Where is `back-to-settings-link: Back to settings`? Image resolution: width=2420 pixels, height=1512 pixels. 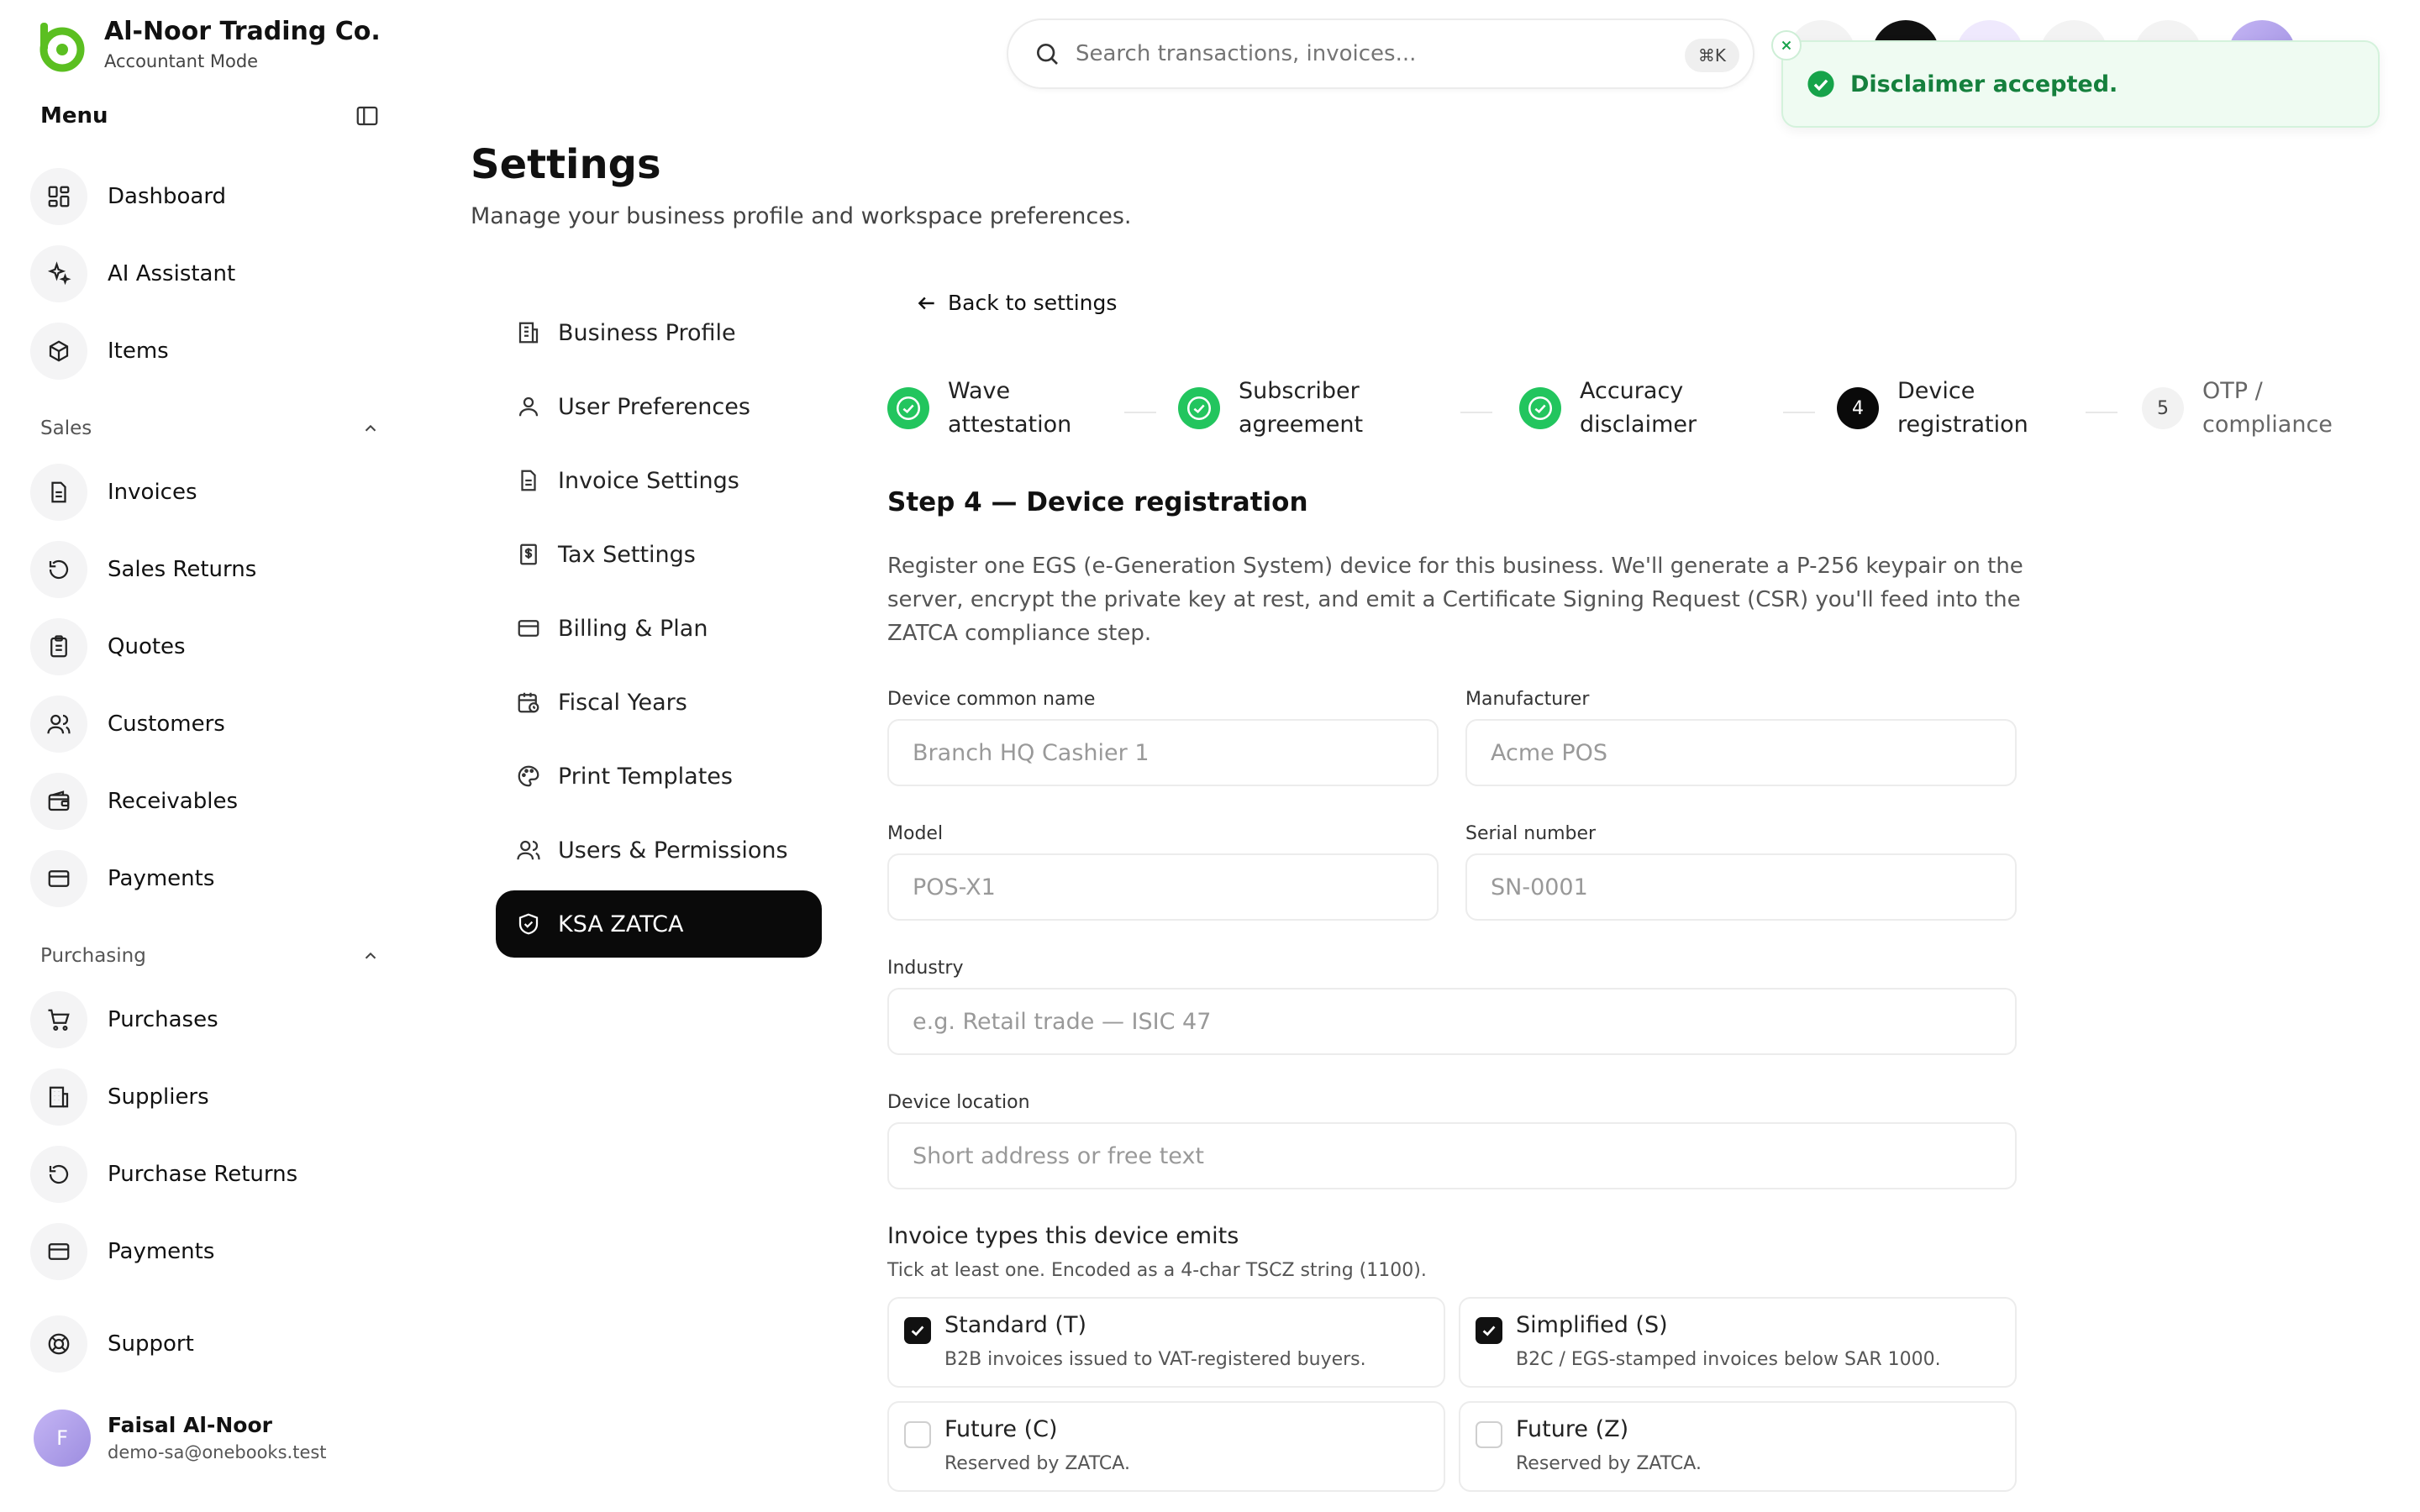 back-to-settings-link: Back to settings is located at coordinates (1017, 303).